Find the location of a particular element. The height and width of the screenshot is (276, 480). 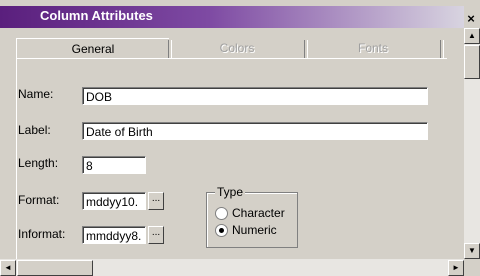

tab-fonts: Fonts is located at coordinates (373, 48).